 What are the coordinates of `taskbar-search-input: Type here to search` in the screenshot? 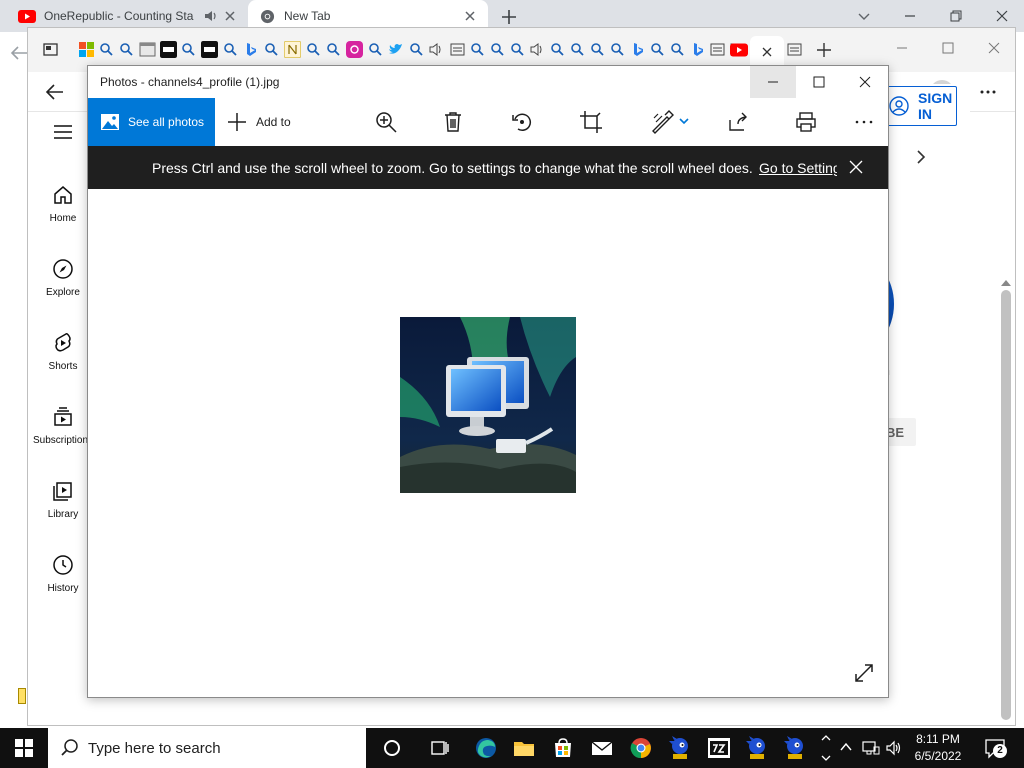 It's located at (207, 748).